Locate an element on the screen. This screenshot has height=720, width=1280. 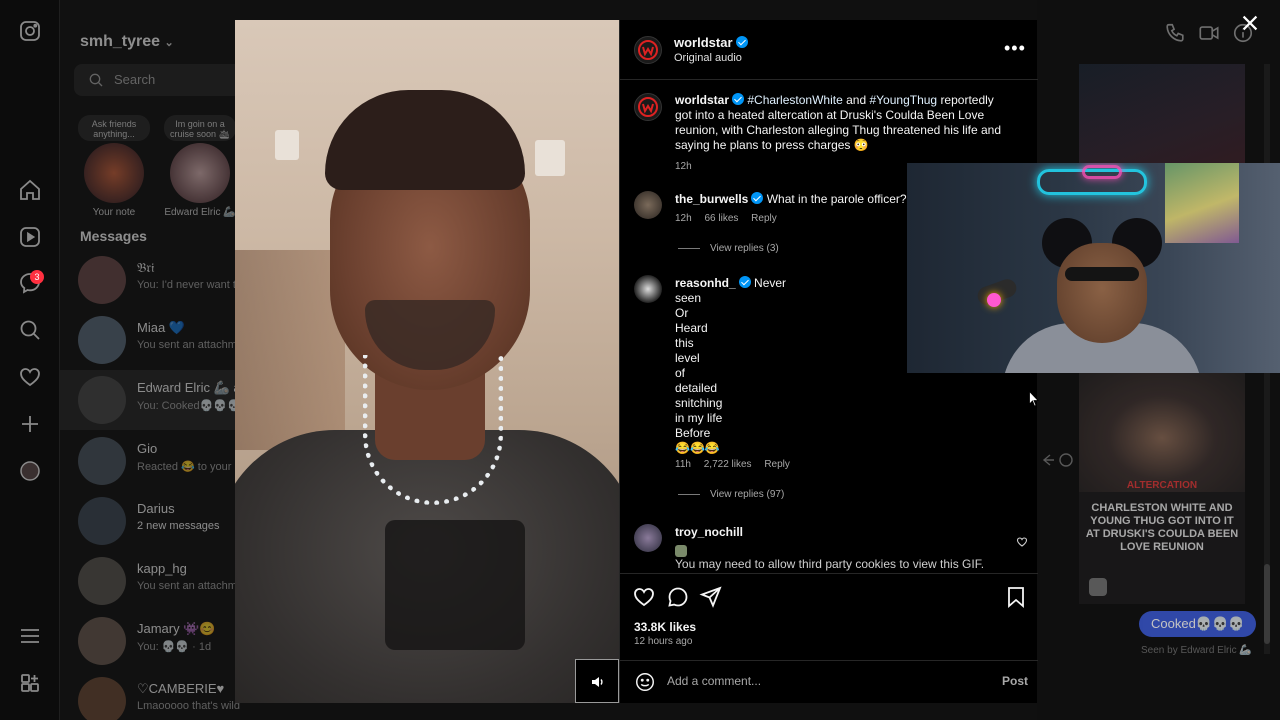
caption-time: 12h is located at coordinates (683, 166).